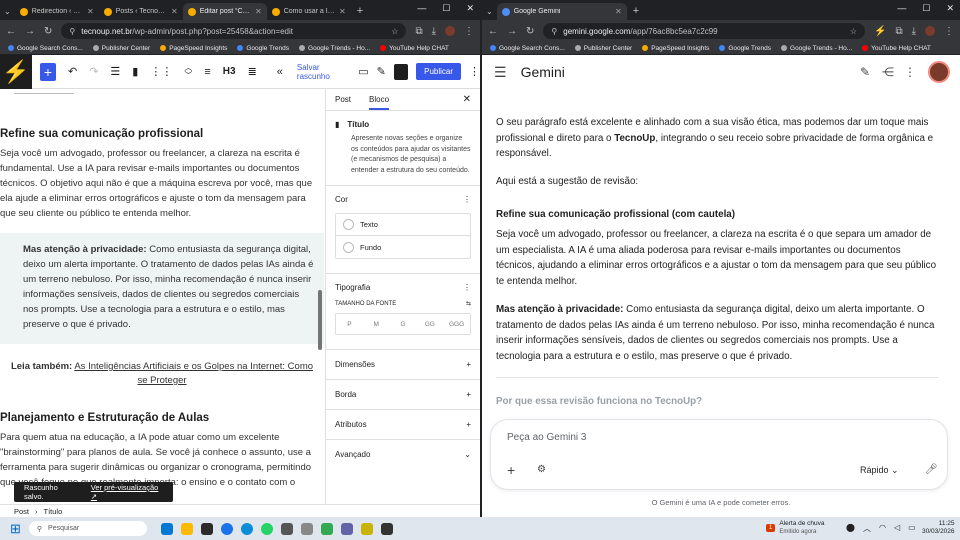 The height and width of the screenshot is (540, 960). I want to click on size-option: M, so click(376, 324).